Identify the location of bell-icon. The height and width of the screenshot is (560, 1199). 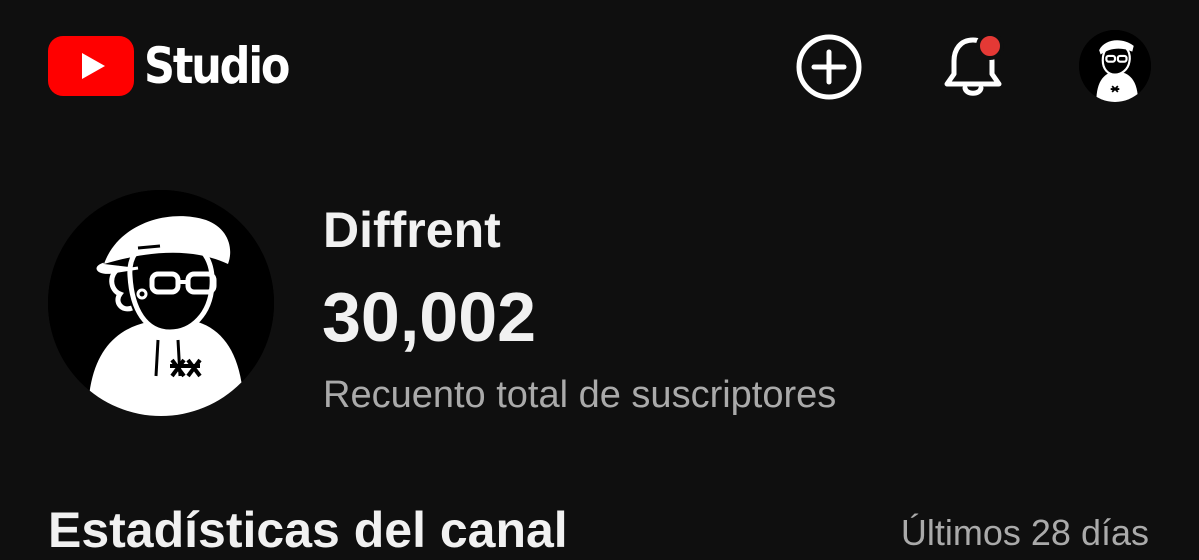
(973, 66).